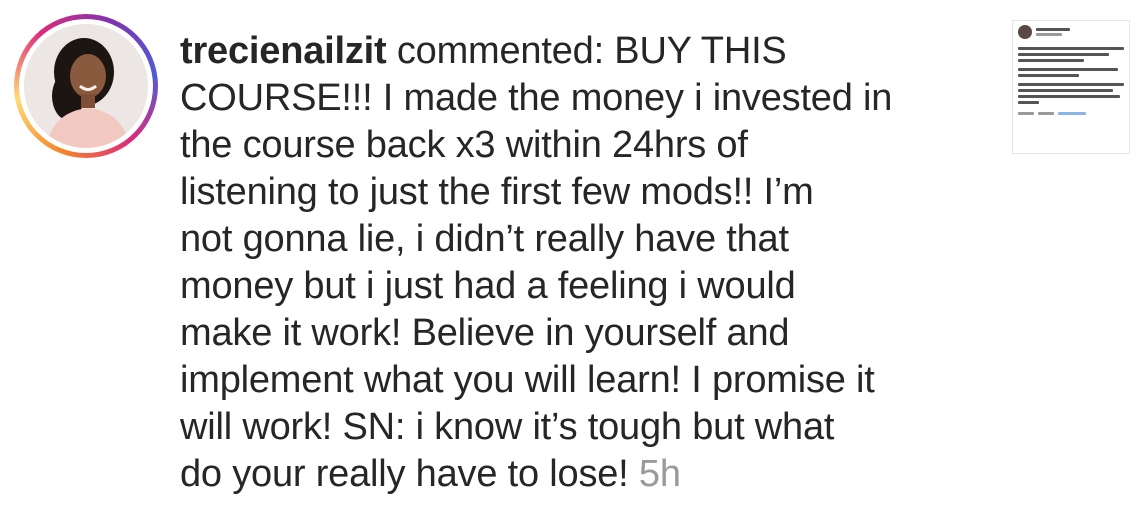 The image size is (1140, 522). I want to click on comment-line-10-text: do your really have to lose!, so click(409, 474).